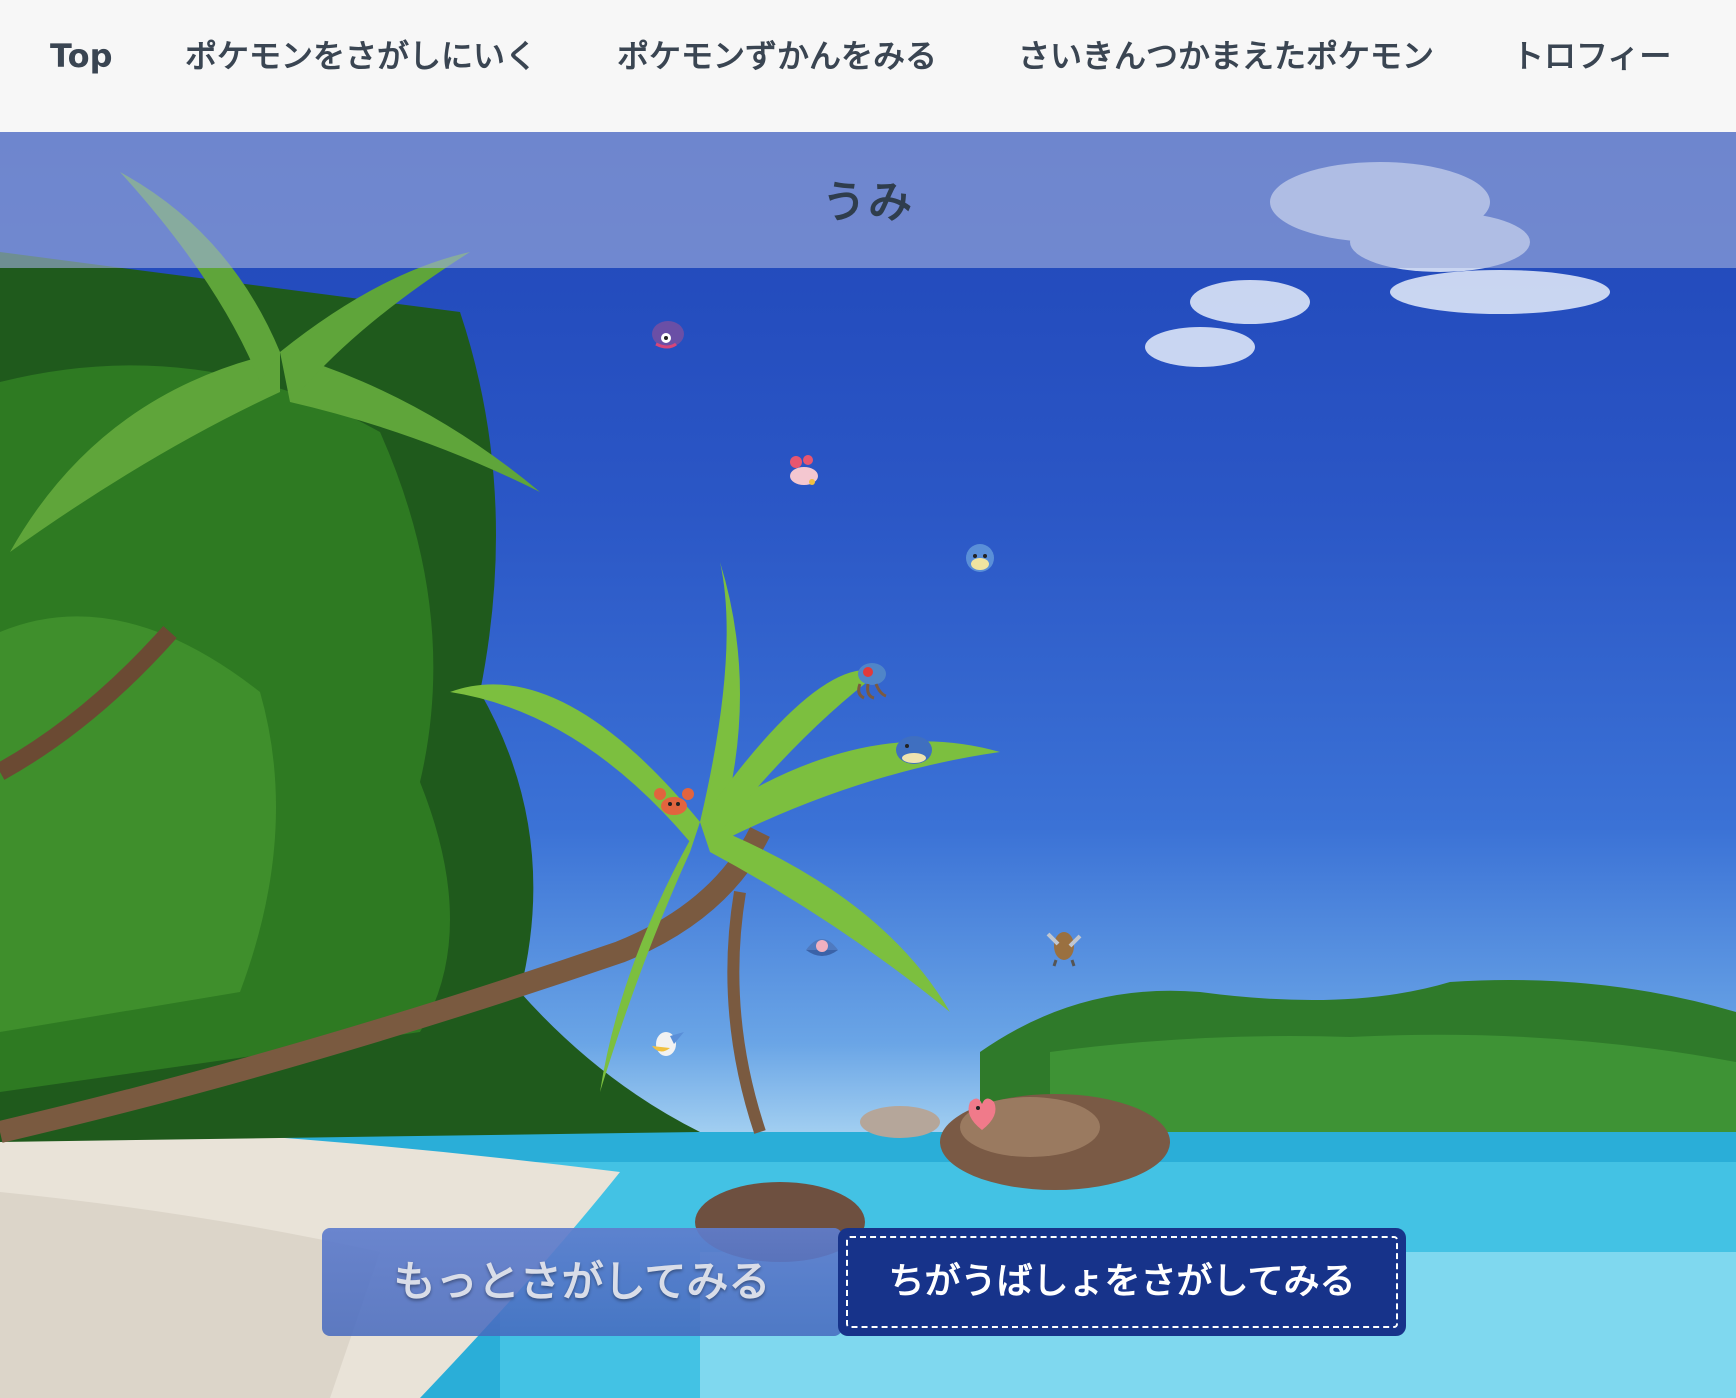 The image size is (1736, 1398). What do you see at coordinates (804, 470) in the screenshot?
I see `corsola-icon` at bounding box center [804, 470].